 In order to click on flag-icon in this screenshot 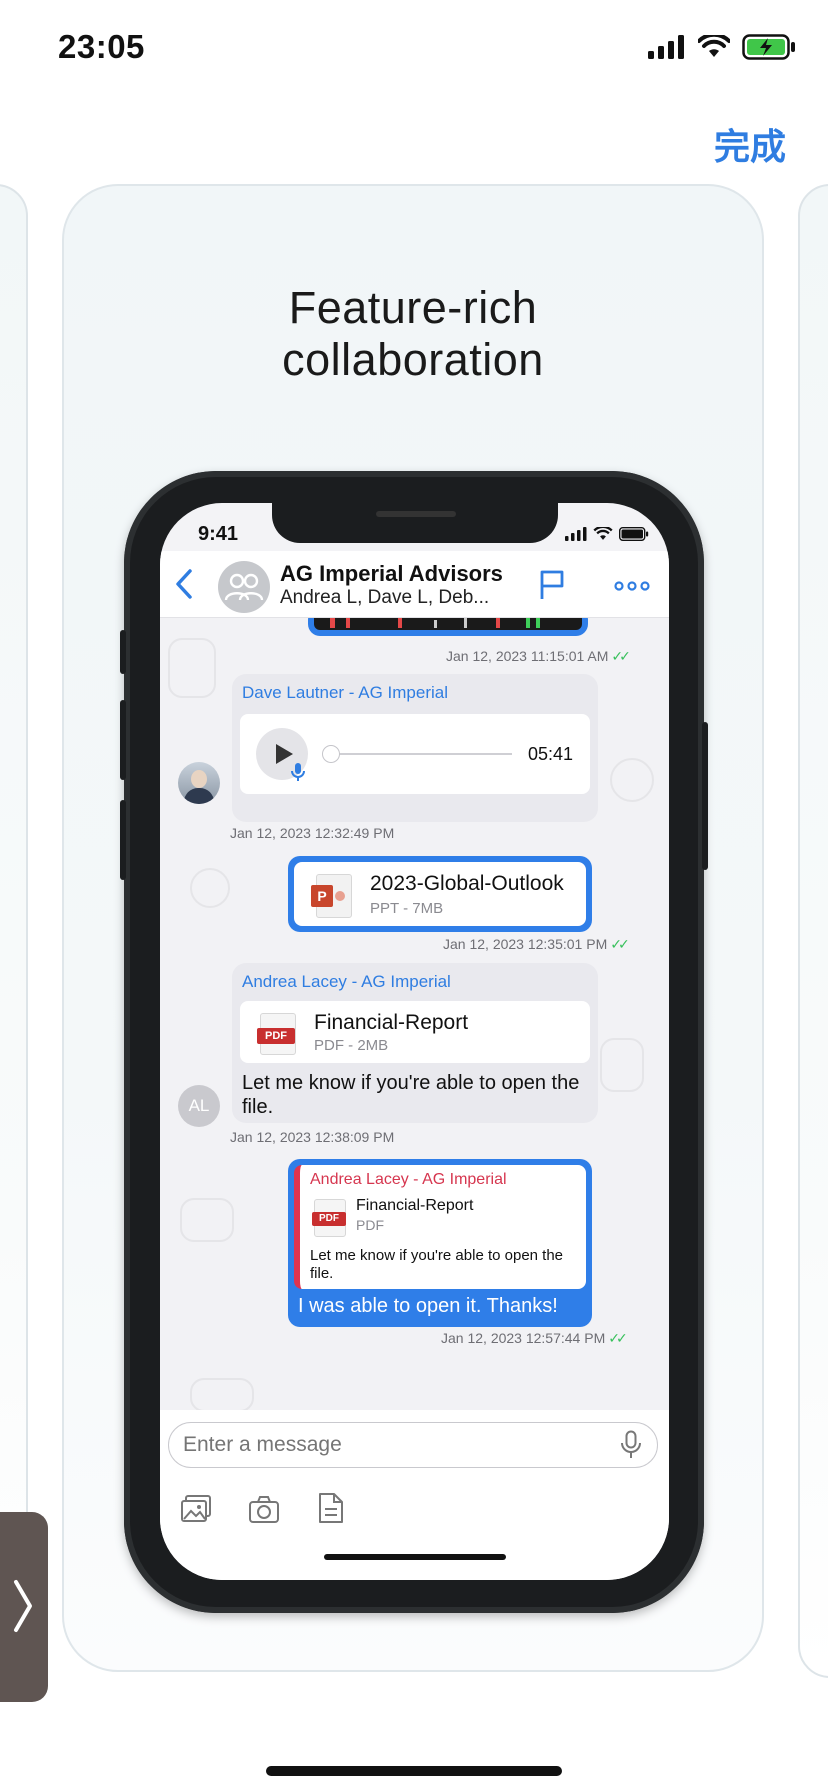, I will do `click(552, 585)`.